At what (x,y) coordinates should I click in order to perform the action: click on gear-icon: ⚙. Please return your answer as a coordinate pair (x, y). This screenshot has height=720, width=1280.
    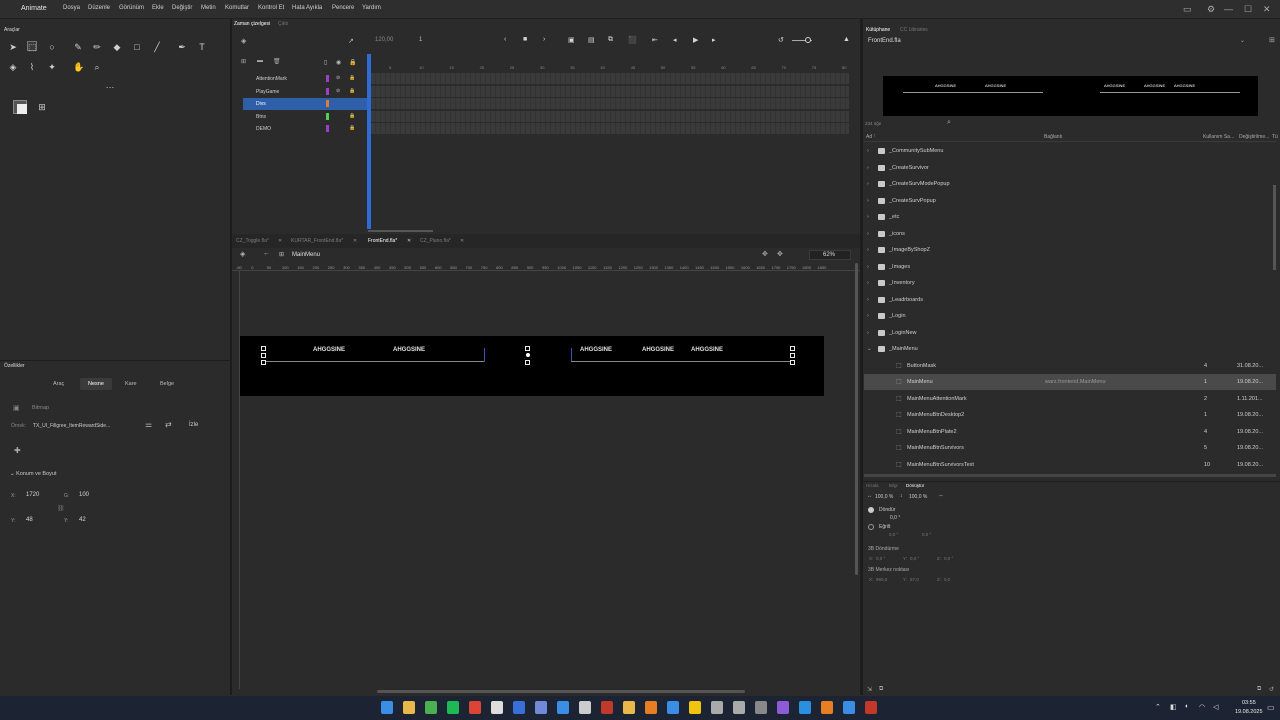
    Looking at the image, I should click on (1211, 9).